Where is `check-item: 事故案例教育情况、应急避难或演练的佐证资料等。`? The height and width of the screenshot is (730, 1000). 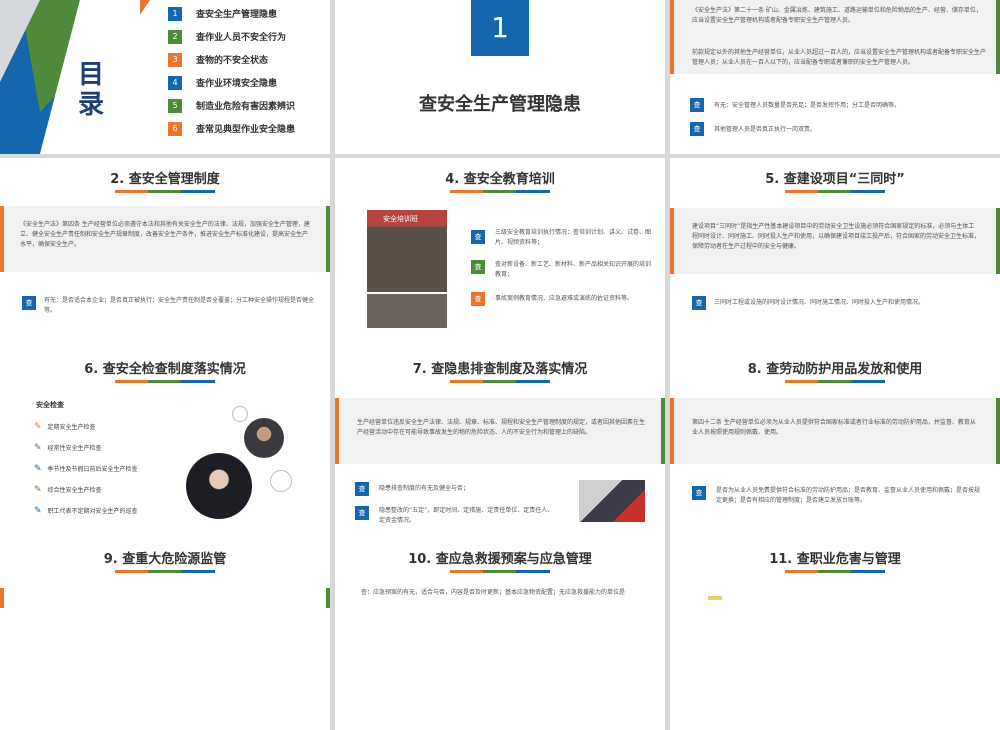 check-item: 事故案例教育情况、应急避难或演练的佐证资料等。 is located at coordinates (564, 298).